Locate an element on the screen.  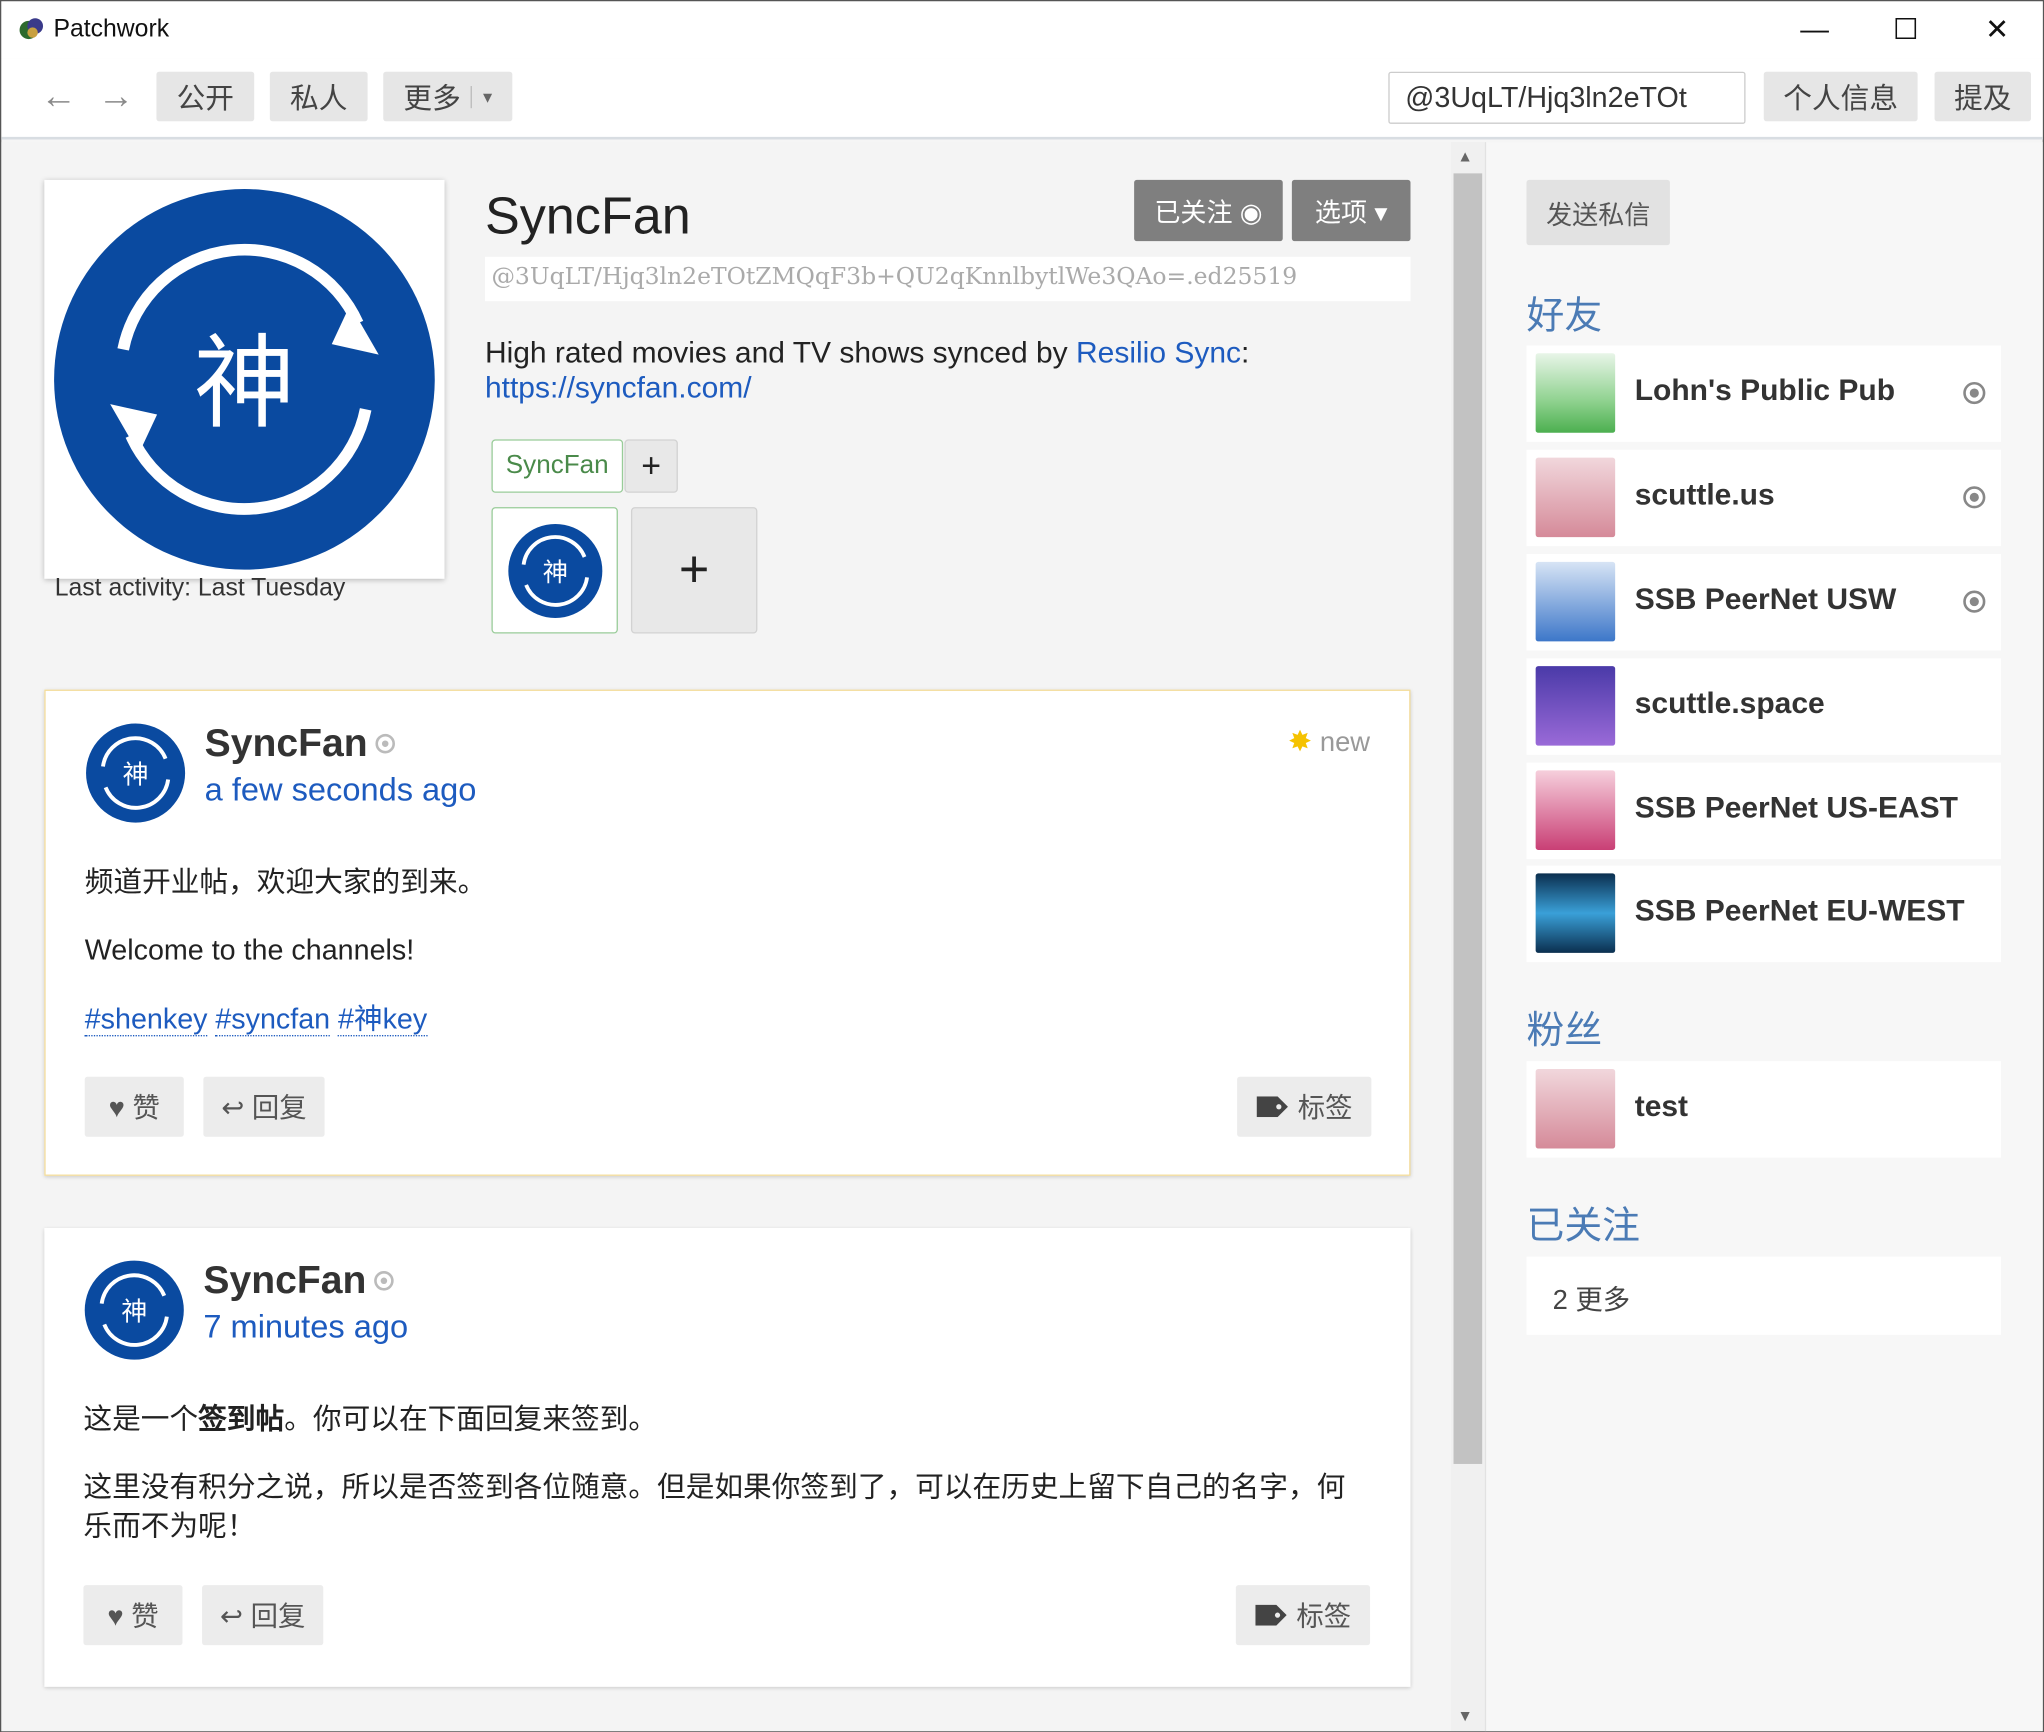
patchwork-logo-icon is located at coordinates (31, 29).